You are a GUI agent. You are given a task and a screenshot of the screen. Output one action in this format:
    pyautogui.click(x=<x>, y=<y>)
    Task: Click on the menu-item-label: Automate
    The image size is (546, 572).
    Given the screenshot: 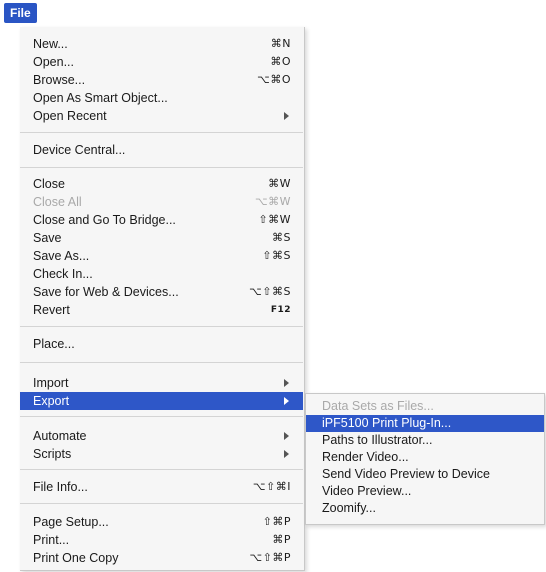 What is the action you would take?
    pyautogui.click(x=60, y=436)
    